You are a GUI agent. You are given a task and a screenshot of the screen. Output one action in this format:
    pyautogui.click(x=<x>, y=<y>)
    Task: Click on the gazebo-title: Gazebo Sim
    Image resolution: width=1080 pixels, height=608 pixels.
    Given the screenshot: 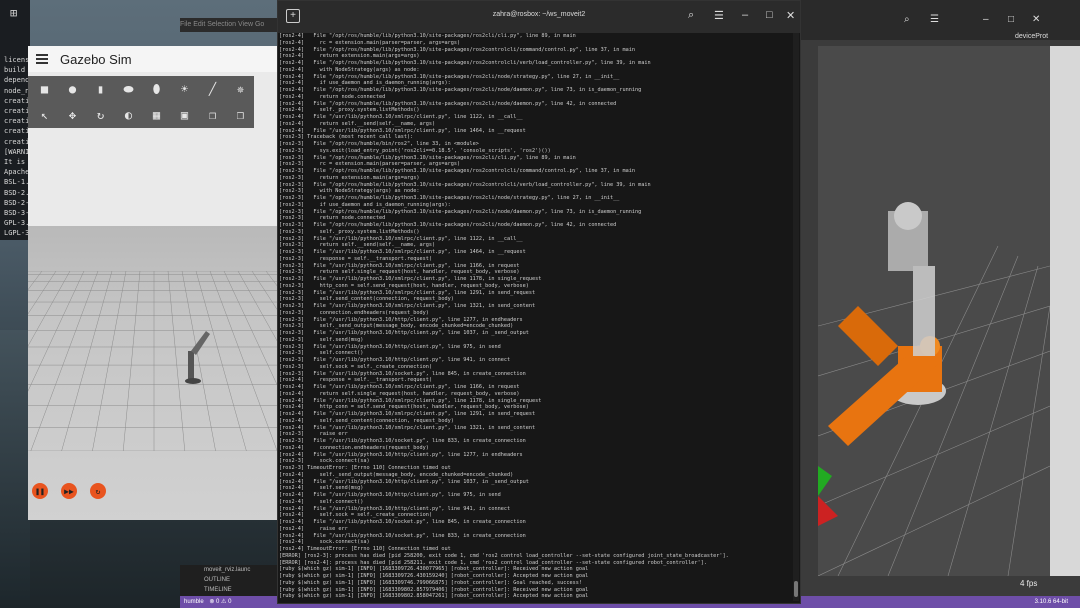 What is the action you would take?
    pyautogui.click(x=96, y=59)
    